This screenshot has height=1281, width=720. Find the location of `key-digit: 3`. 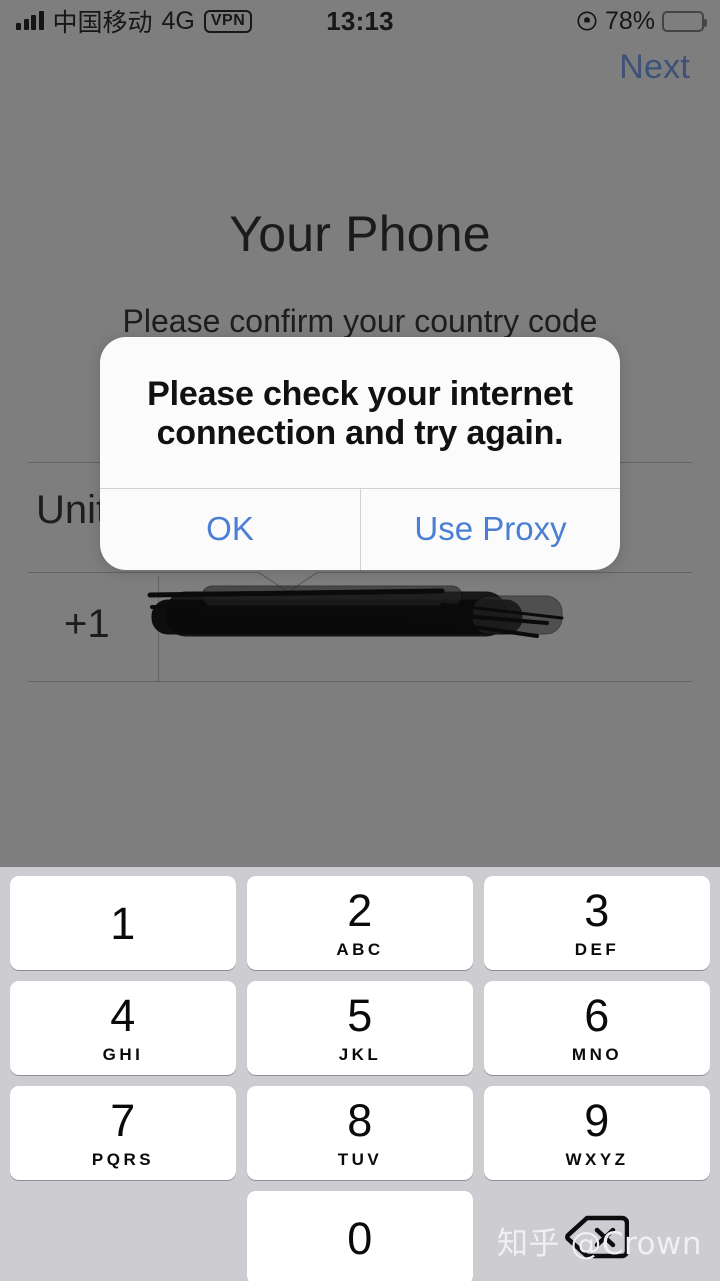

key-digit: 3 is located at coordinates (597, 910).